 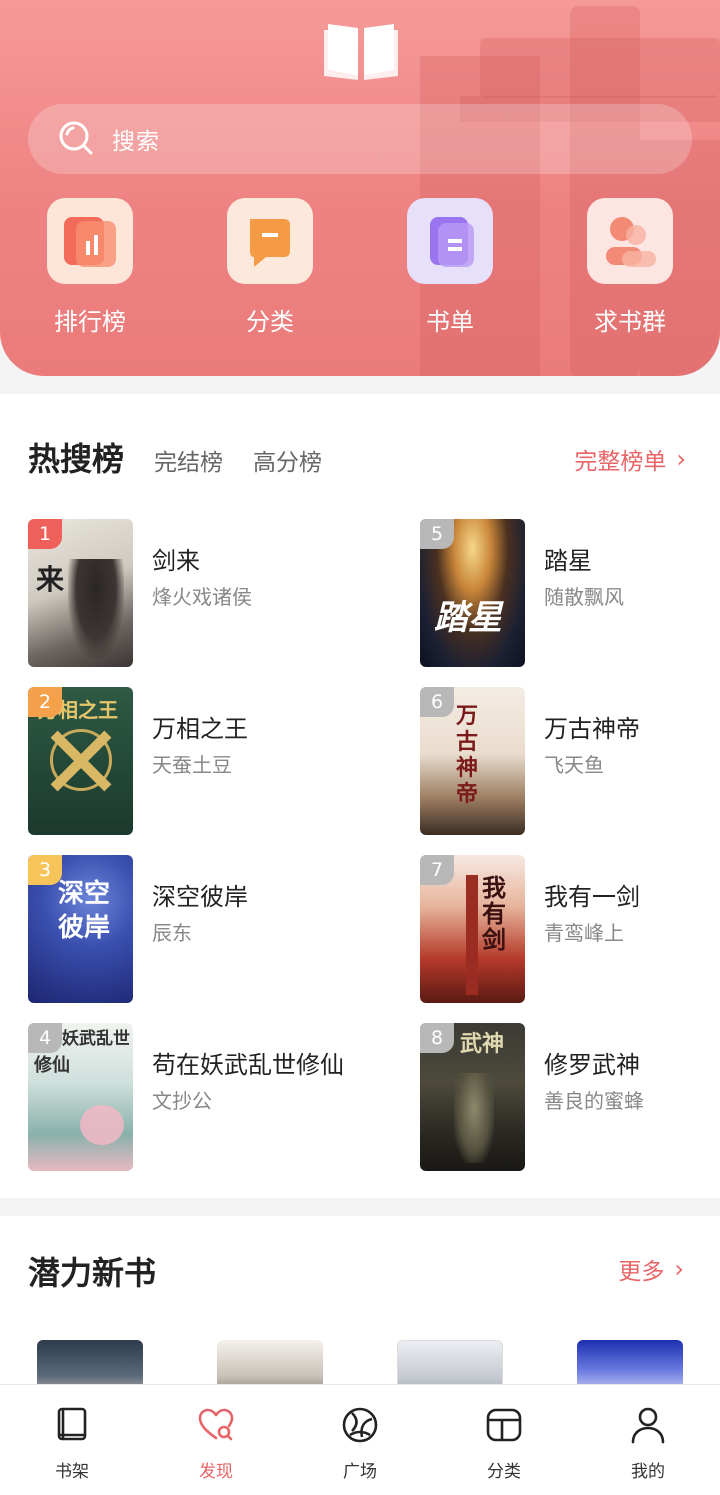 I want to click on rank-badge: 6, so click(x=437, y=702).